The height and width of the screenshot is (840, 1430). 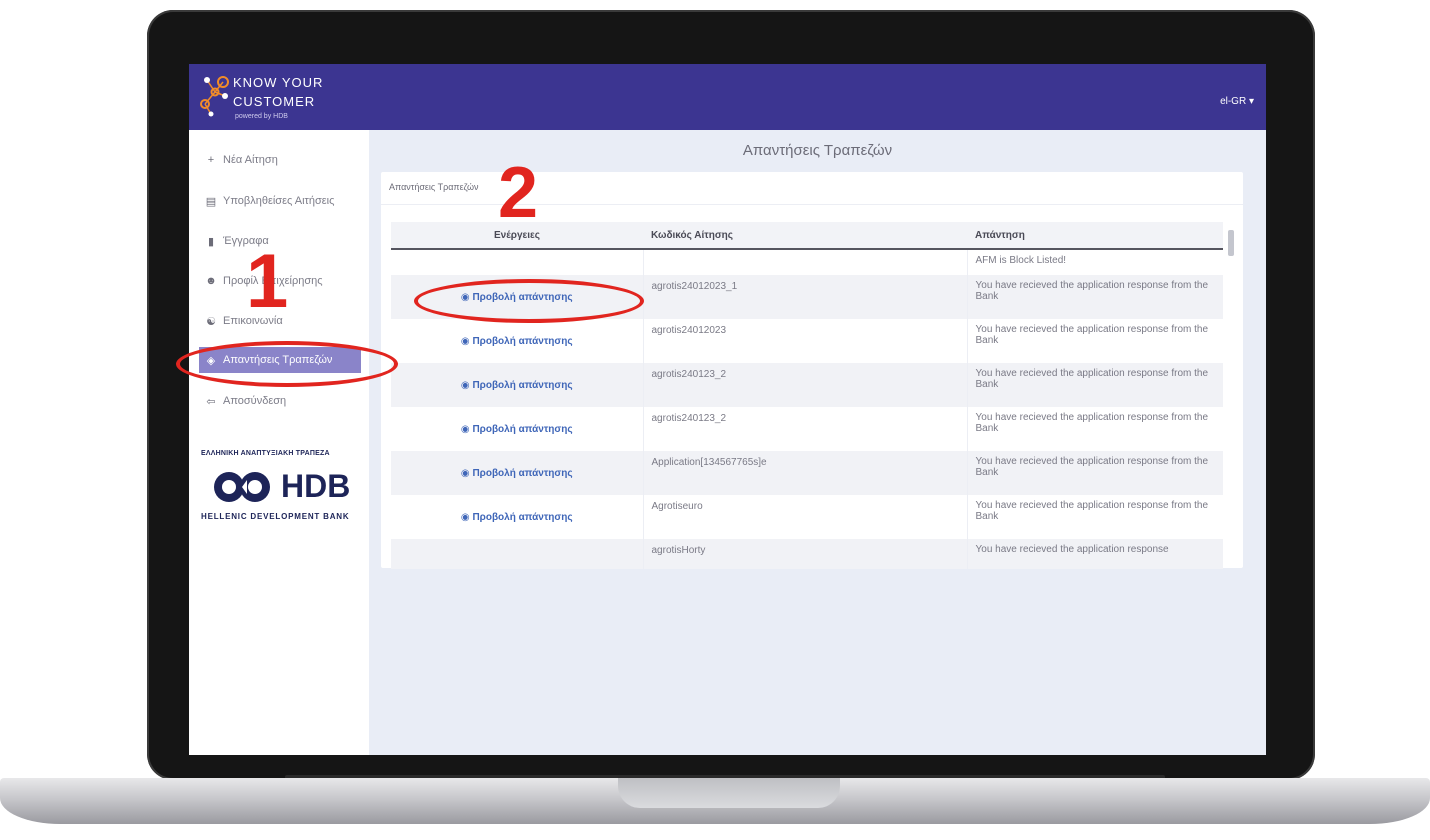 I want to click on logout-icon: ⇦, so click(x=211, y=401).